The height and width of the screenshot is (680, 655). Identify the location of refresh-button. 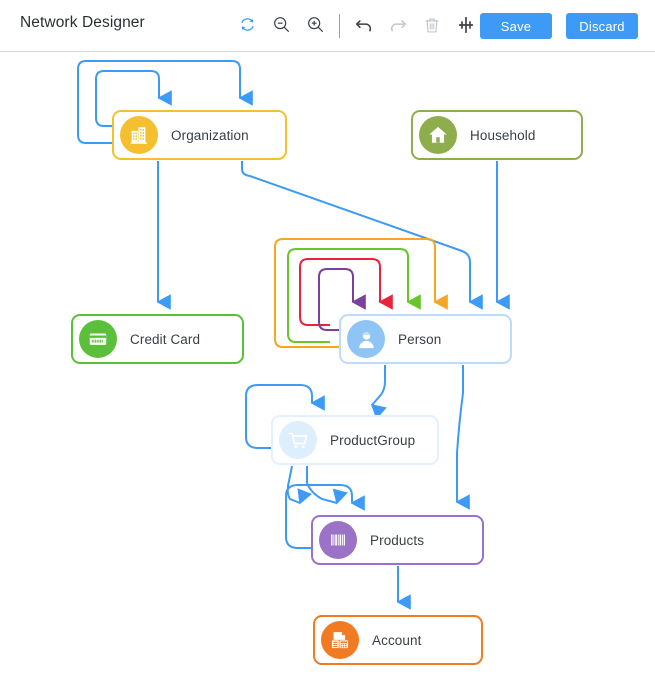
(247, 26).